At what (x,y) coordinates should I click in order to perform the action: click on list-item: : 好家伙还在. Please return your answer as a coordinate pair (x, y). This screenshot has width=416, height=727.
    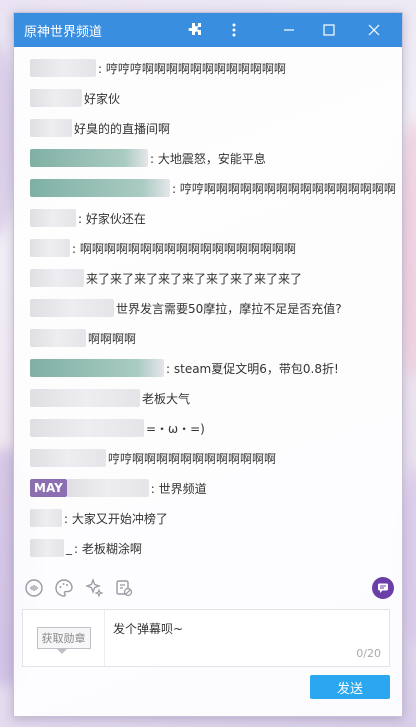
    Looking at the image, I should click on (88, 218).